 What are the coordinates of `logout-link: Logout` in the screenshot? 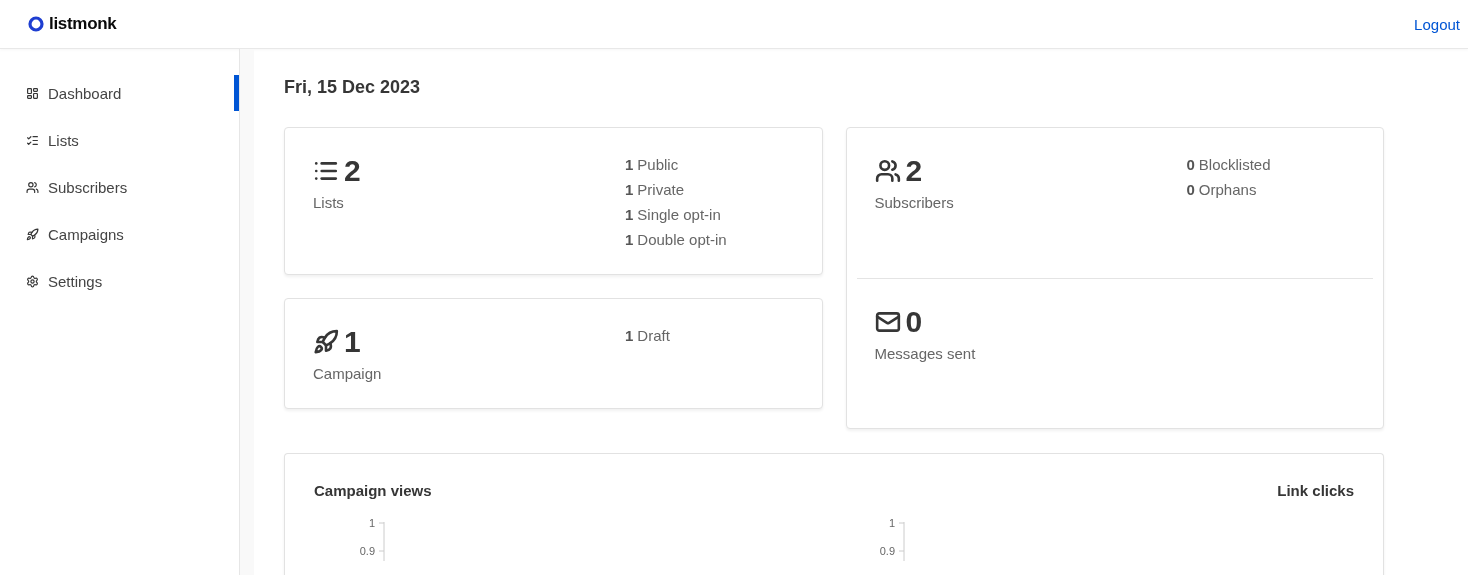 It's located at (1437, 24).